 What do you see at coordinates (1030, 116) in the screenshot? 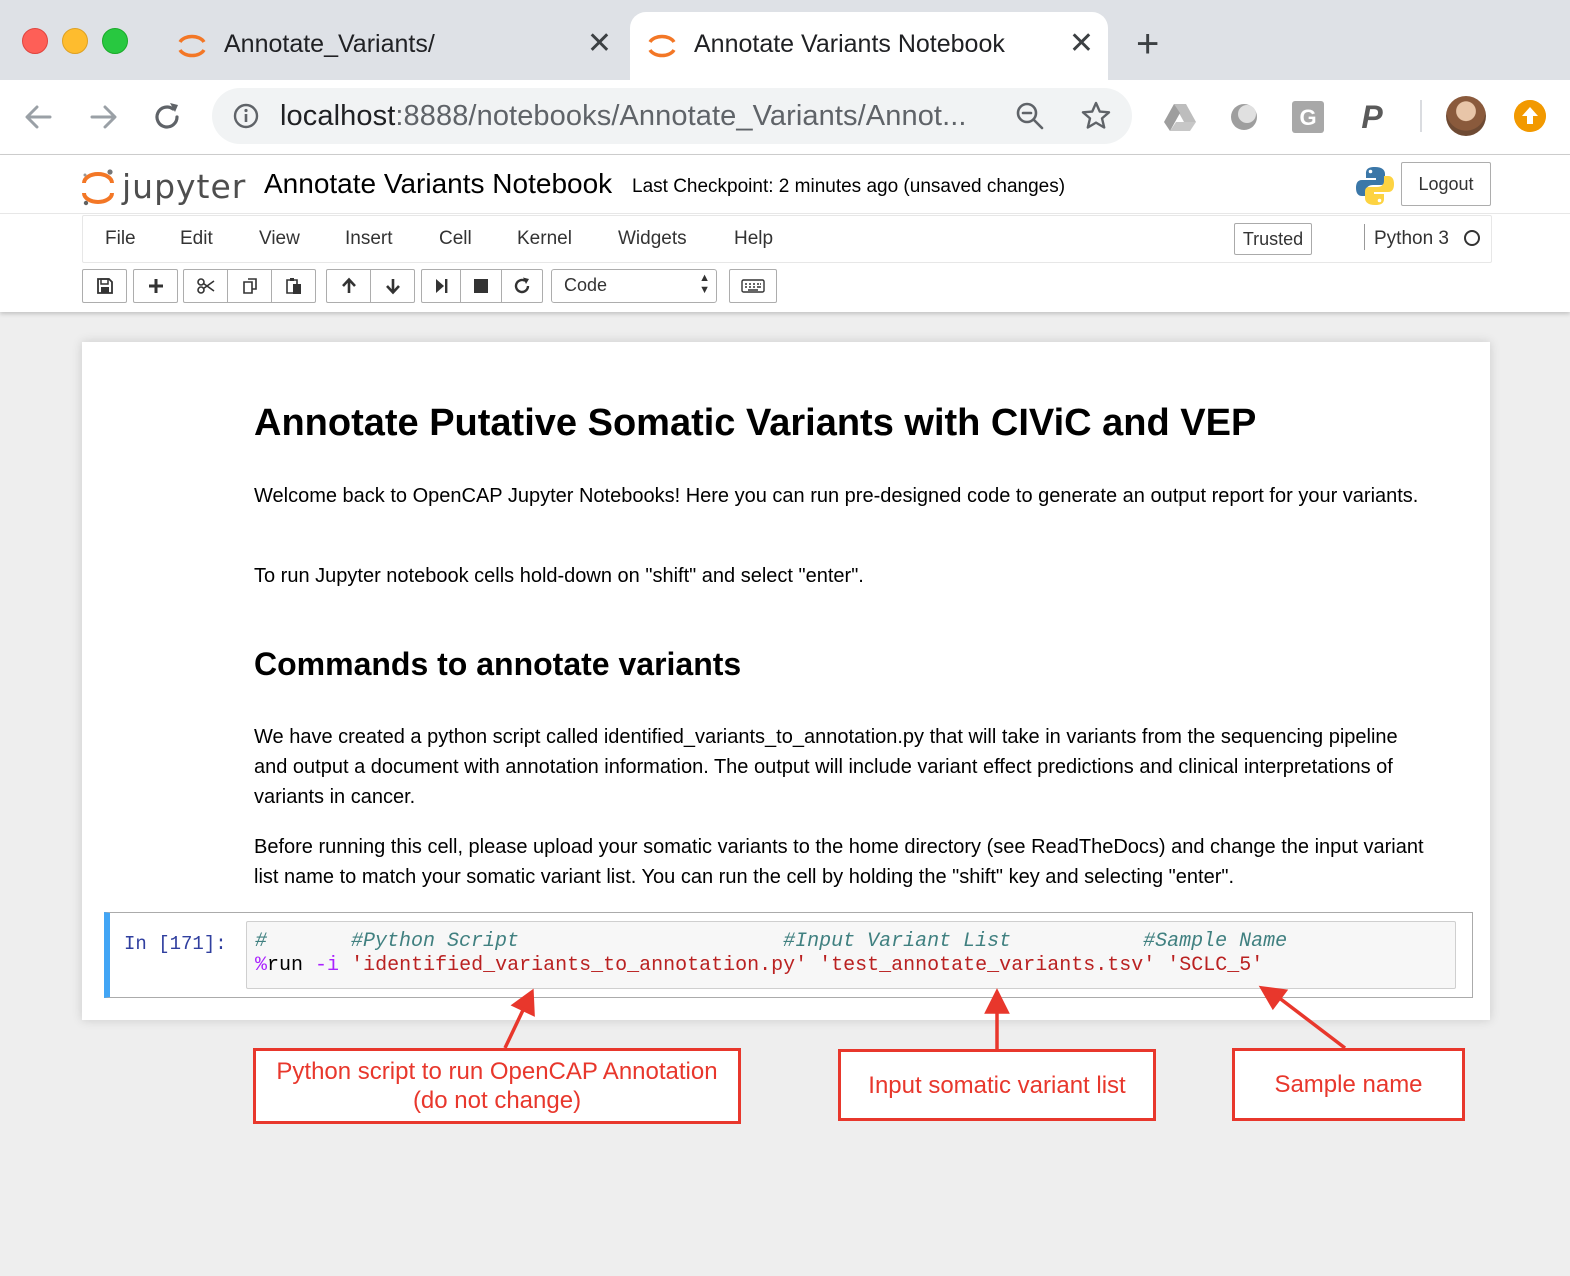
I see `zoom-icon` at bounding box center [1030, 116].